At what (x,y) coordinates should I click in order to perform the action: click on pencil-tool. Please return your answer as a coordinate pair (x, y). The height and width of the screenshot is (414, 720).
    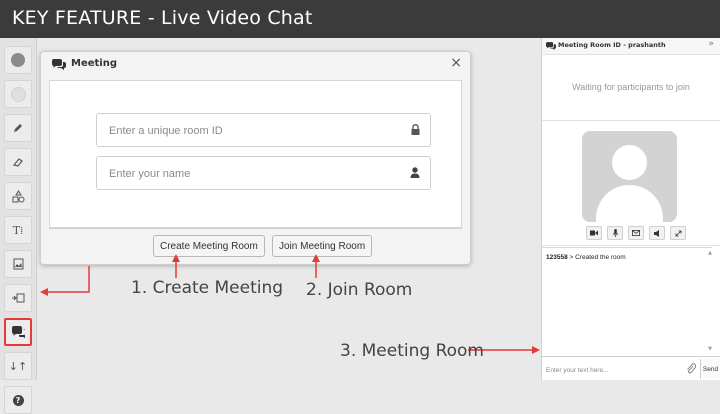
    Looking at the image, I should click on (18, 128).